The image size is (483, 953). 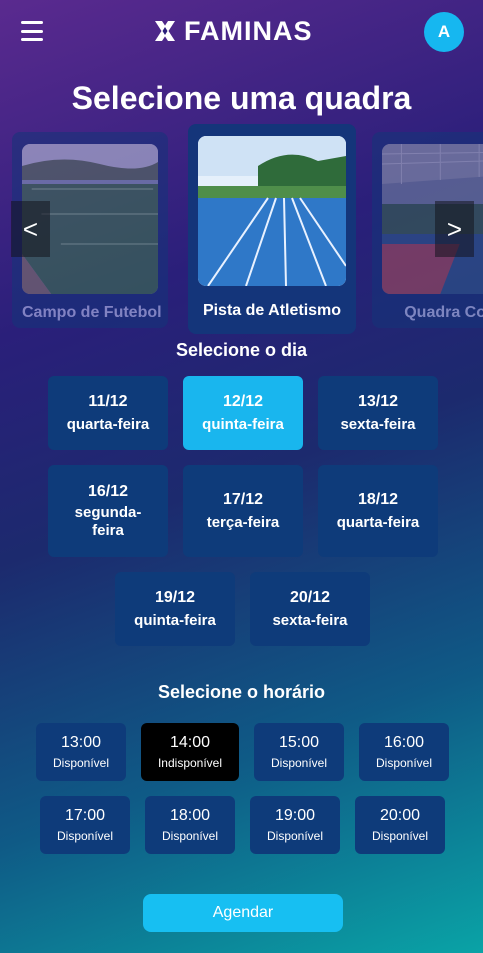 I want to click on time-slot: 18:00 Disponível, so click(x=190, y=825).